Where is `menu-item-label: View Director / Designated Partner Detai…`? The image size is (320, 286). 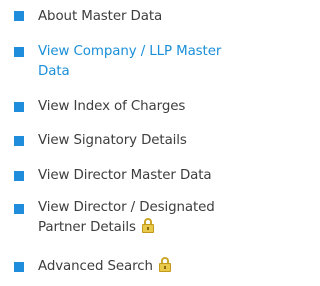 menu-item-label: View Director / Designated Partner Detai… is located at coordinates (126, 217).